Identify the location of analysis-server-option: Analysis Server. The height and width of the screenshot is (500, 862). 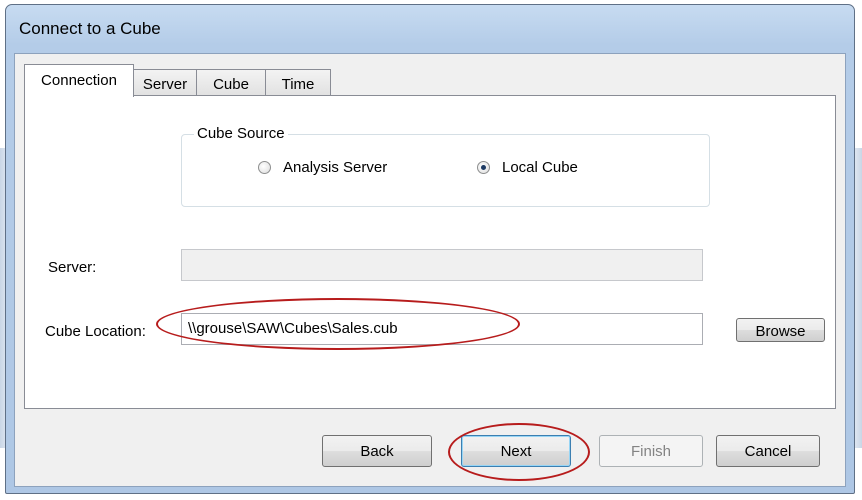
(322, 167).